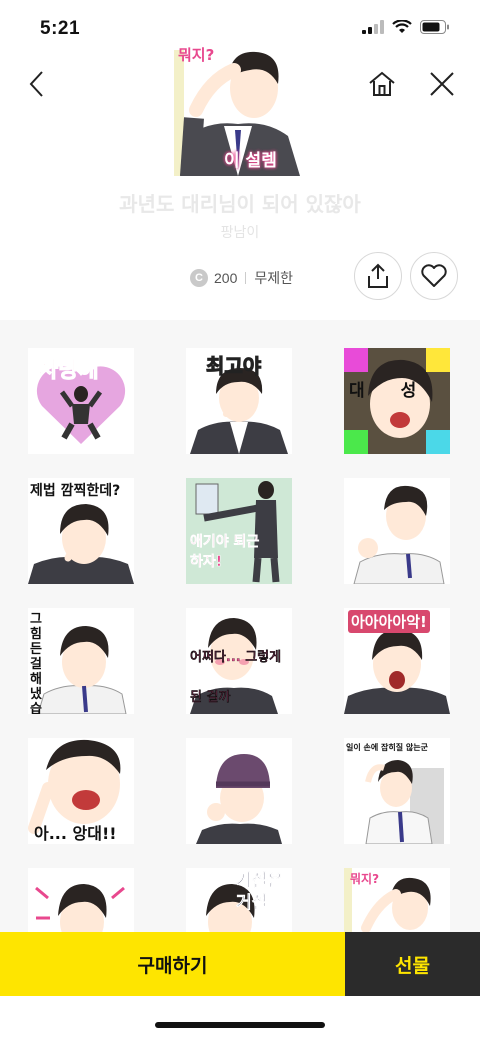  What do you see at coordinates (389, 621) in the screenshot?
I see `sticker-text: 아아아아악!` at bounding box center [389, 621].